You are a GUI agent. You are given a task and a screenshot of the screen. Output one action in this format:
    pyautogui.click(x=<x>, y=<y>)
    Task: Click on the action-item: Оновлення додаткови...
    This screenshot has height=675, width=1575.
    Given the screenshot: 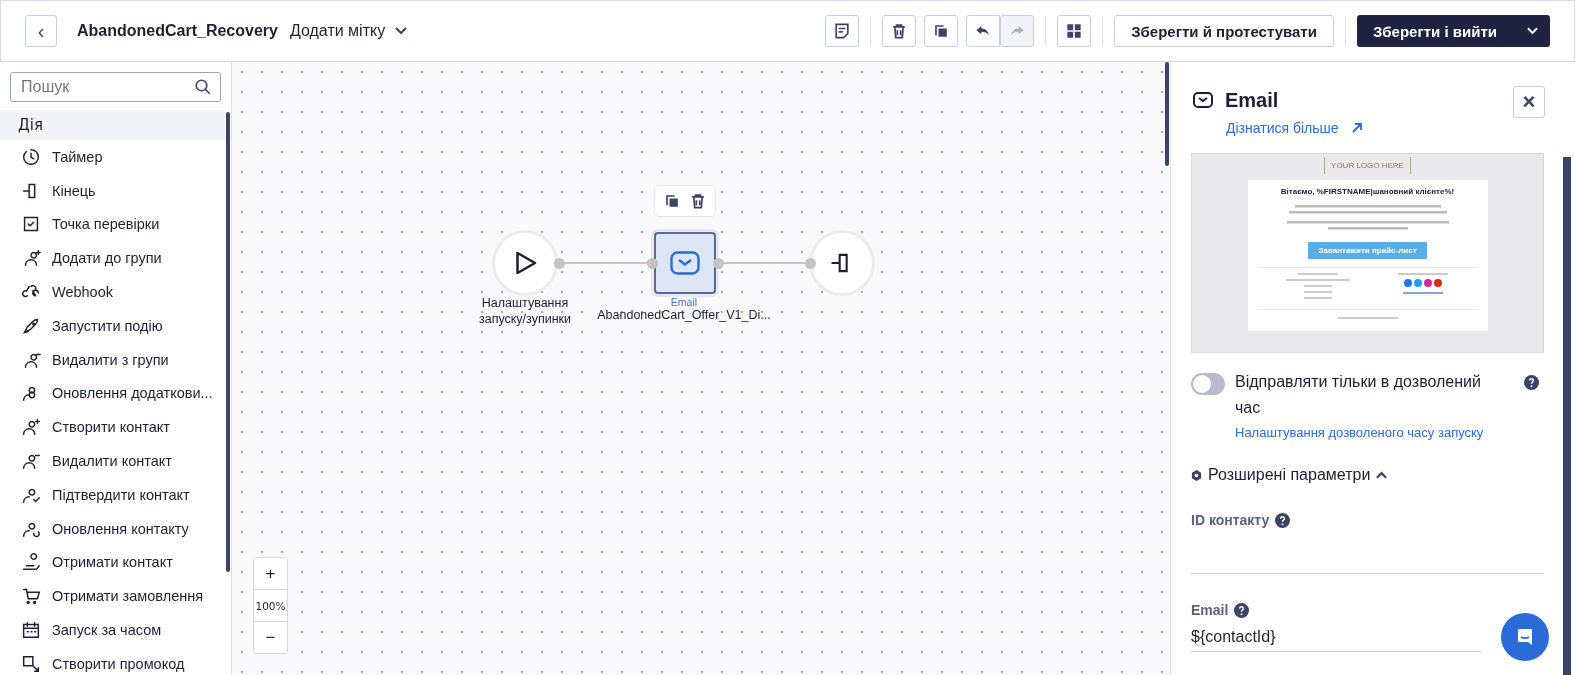 What is the action you would take?
    pyautogui.click(x=115, y=393)
    